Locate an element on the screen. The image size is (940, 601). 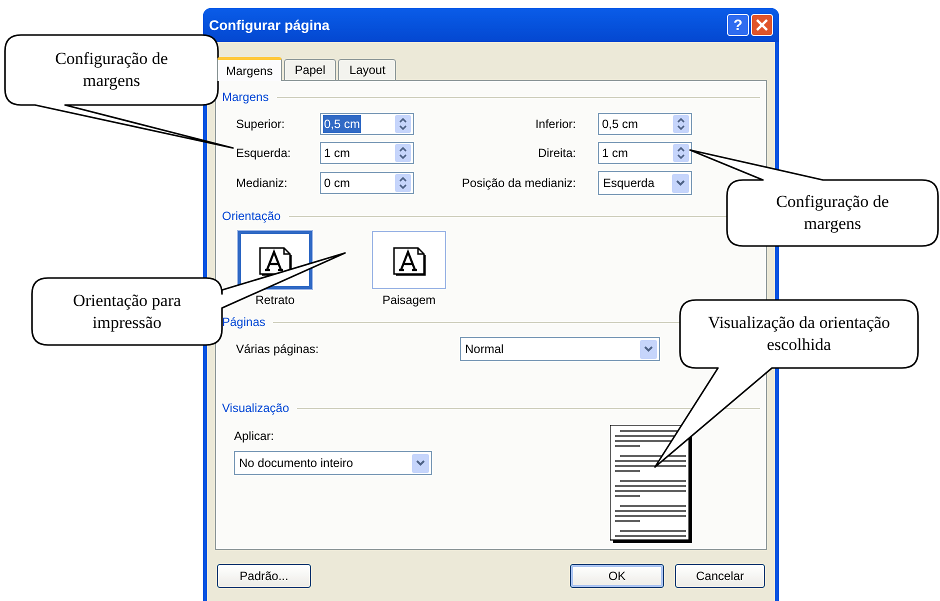
field-label: Várias páginas: is located at coordinates (278, 349).